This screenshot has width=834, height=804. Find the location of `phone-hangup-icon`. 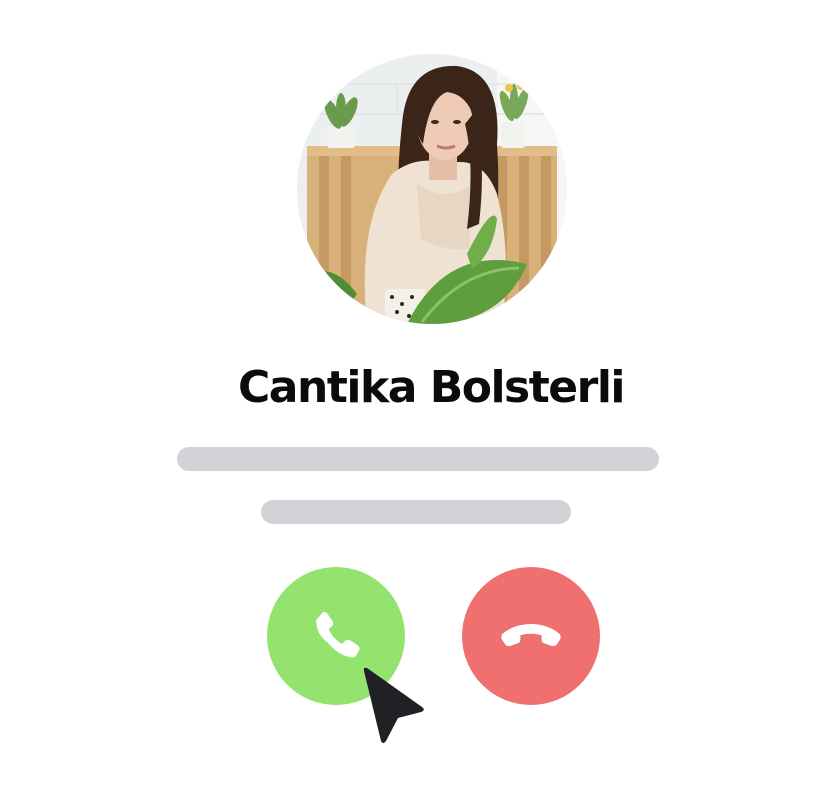

phone-hangup-icon is located at coordinates (531, 635).